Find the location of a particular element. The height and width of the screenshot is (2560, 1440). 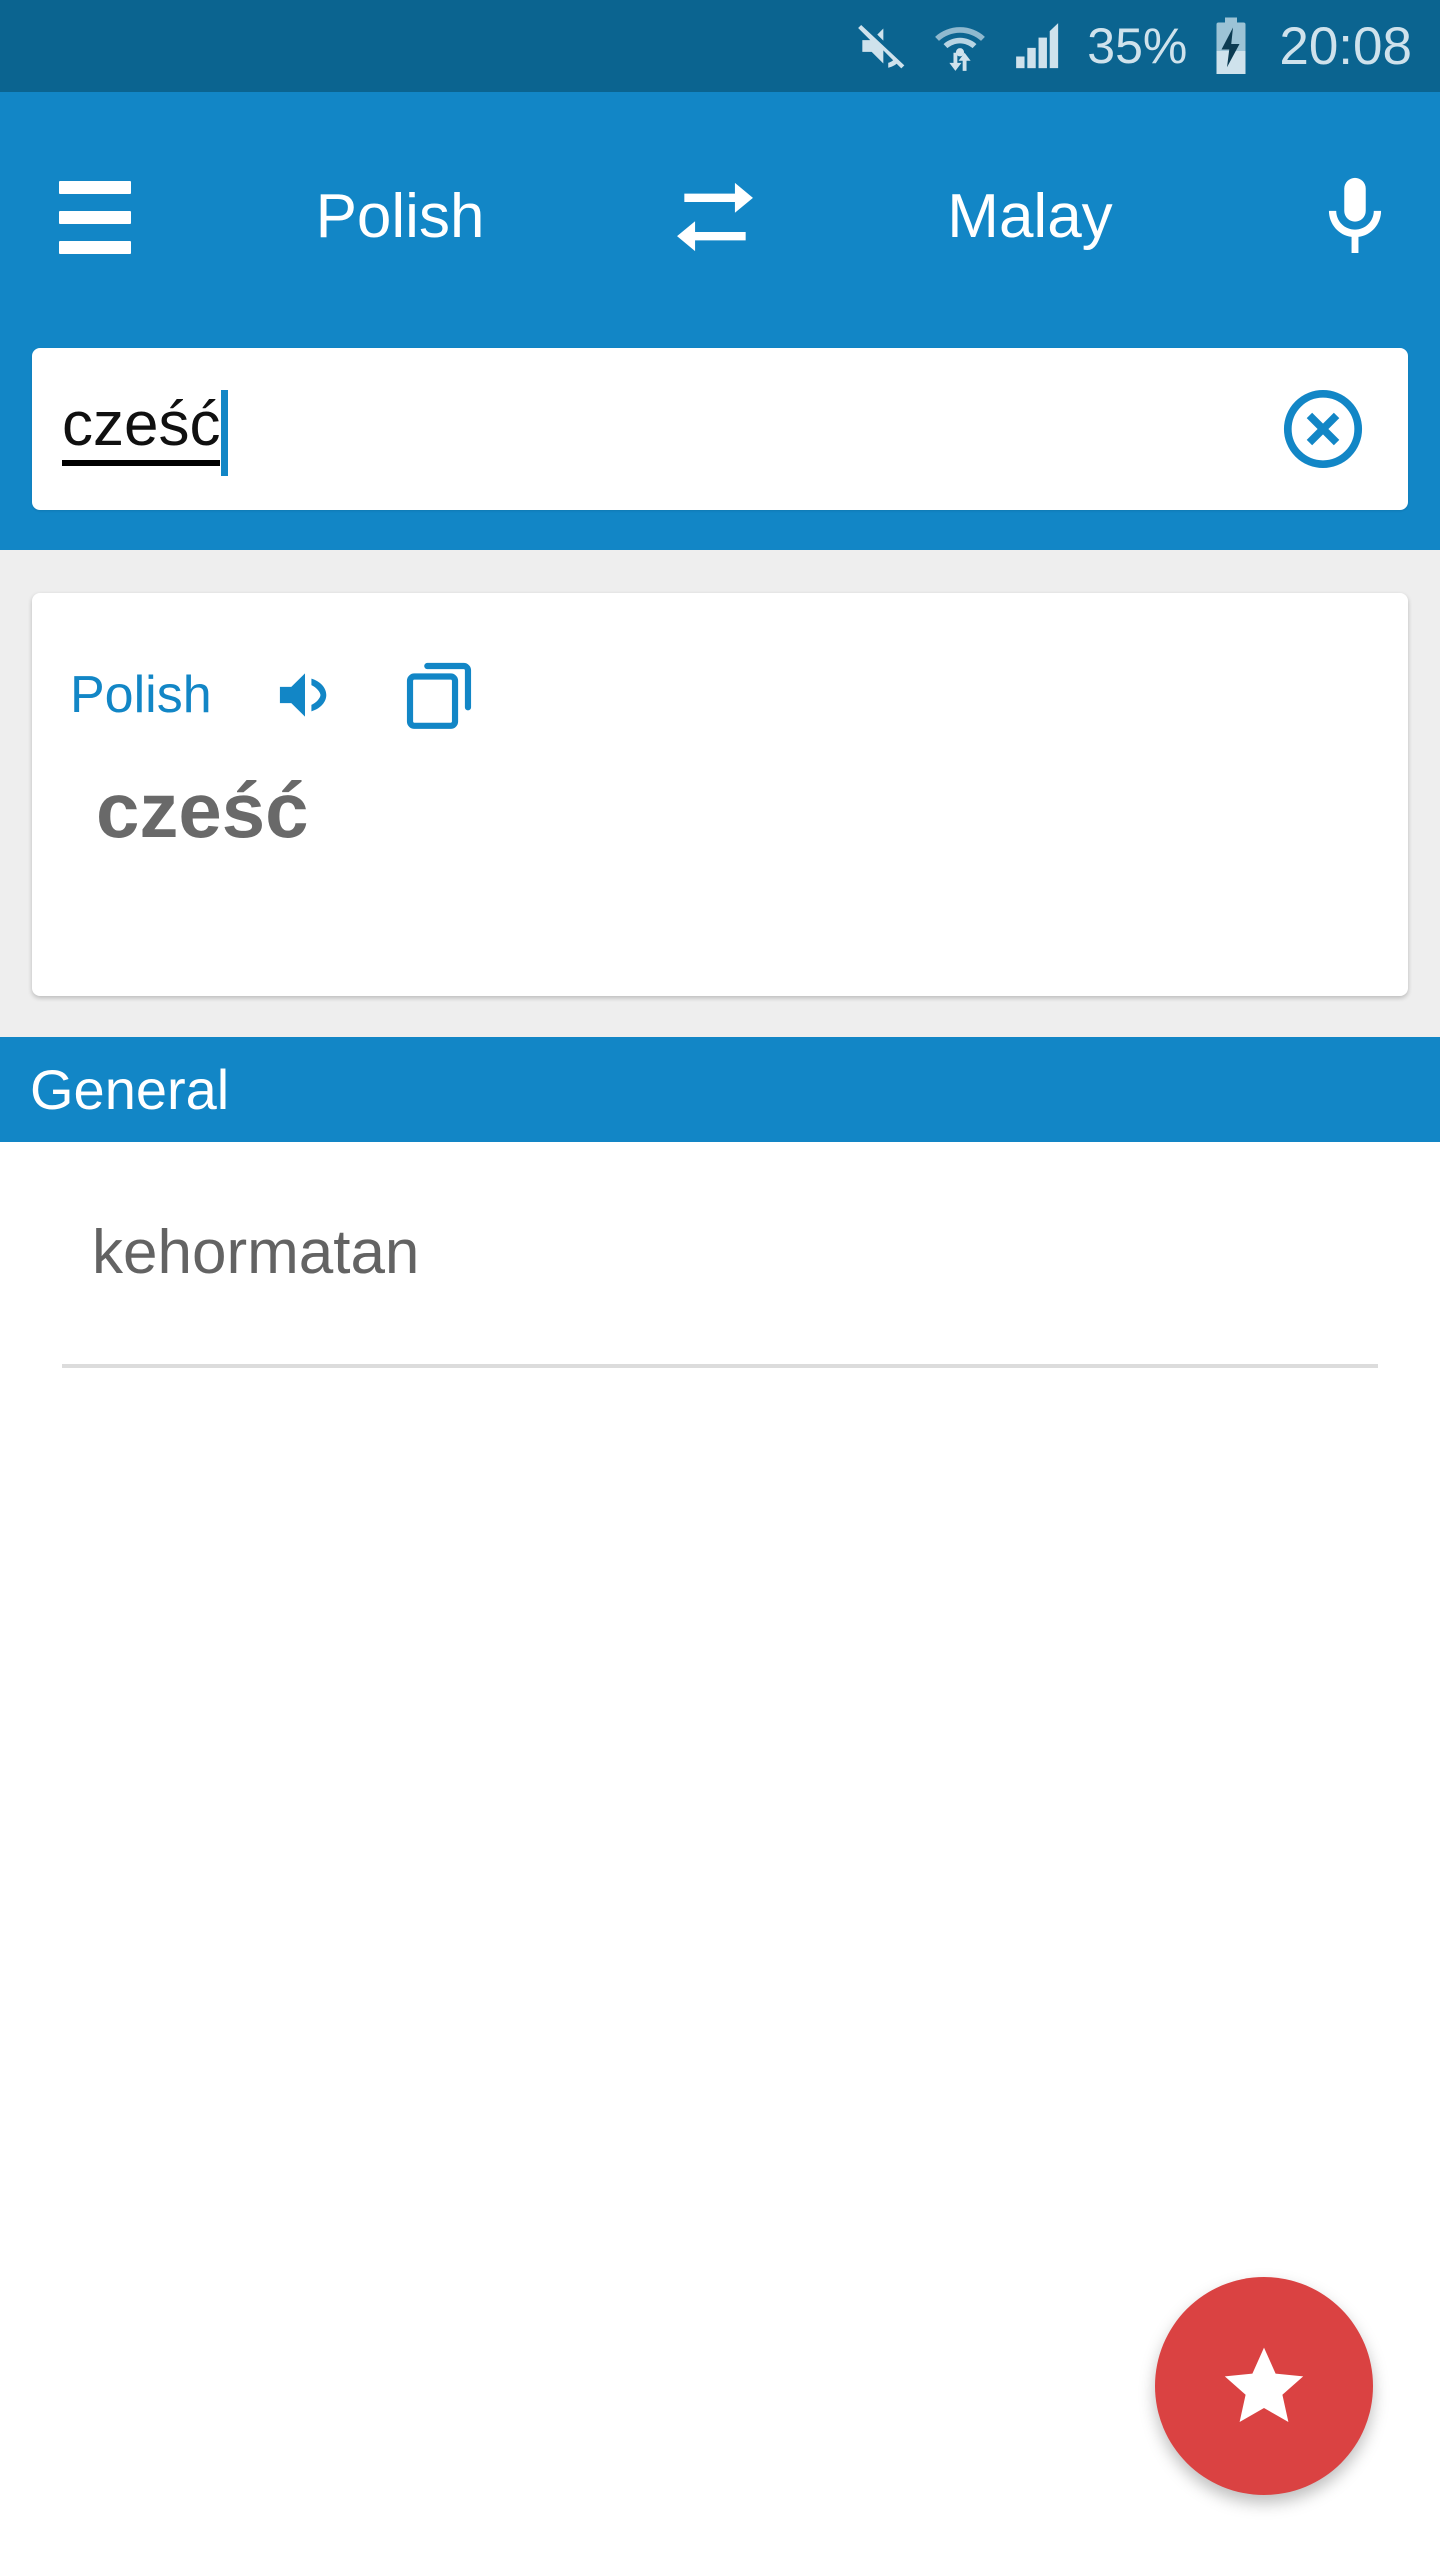

favorites-fab is located at coordinates (1264, 2386).